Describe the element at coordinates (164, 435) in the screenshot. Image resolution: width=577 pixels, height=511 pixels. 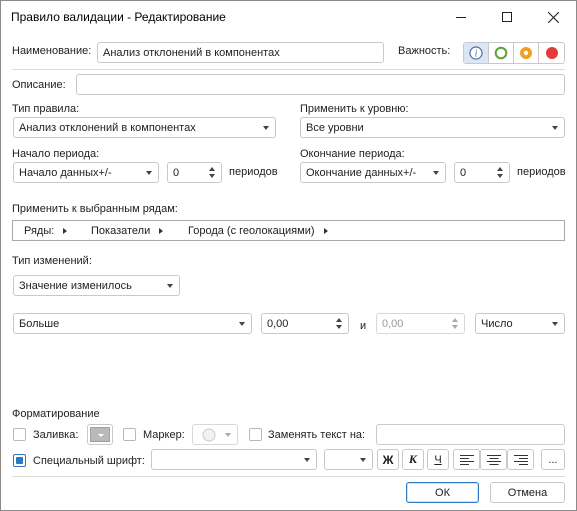
I see `marker-label: Маркер:` at that location.